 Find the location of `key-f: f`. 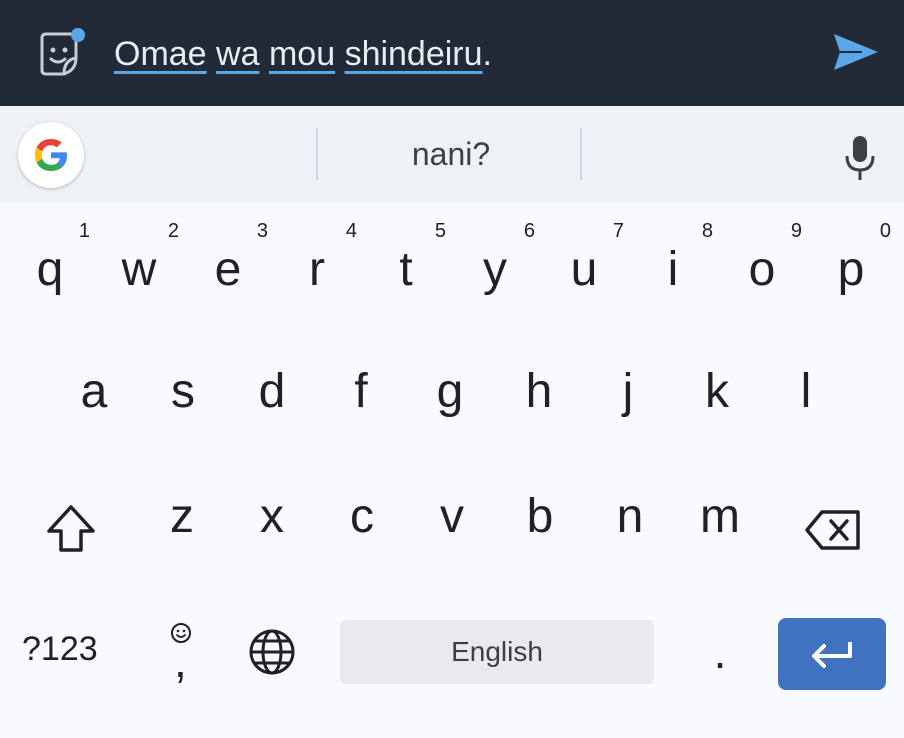

key-f: f is located at coordinates (361, 310).